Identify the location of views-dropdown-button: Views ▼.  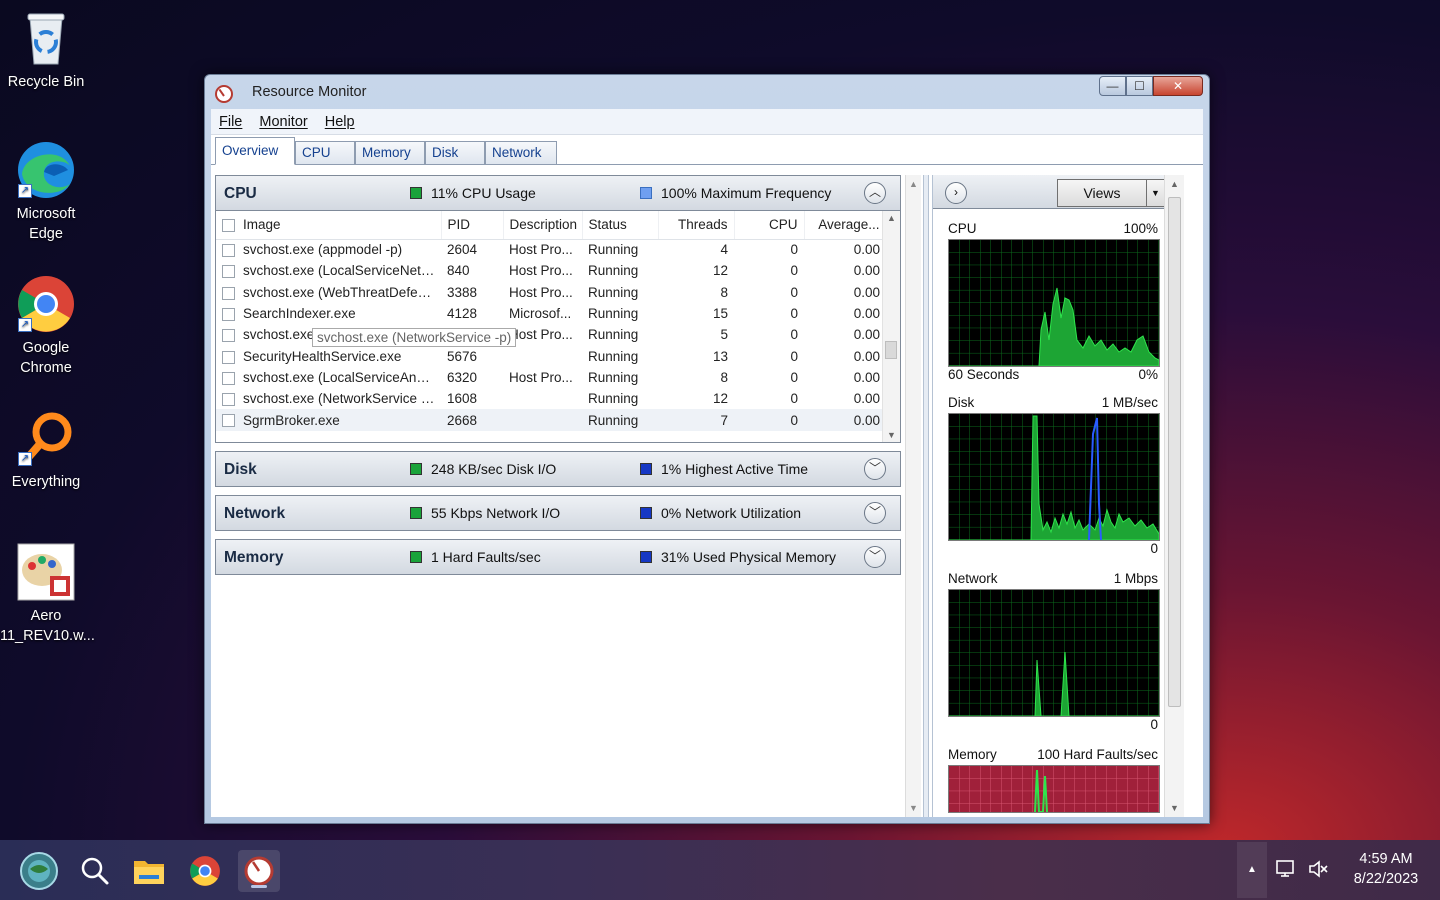
(1111, 193).